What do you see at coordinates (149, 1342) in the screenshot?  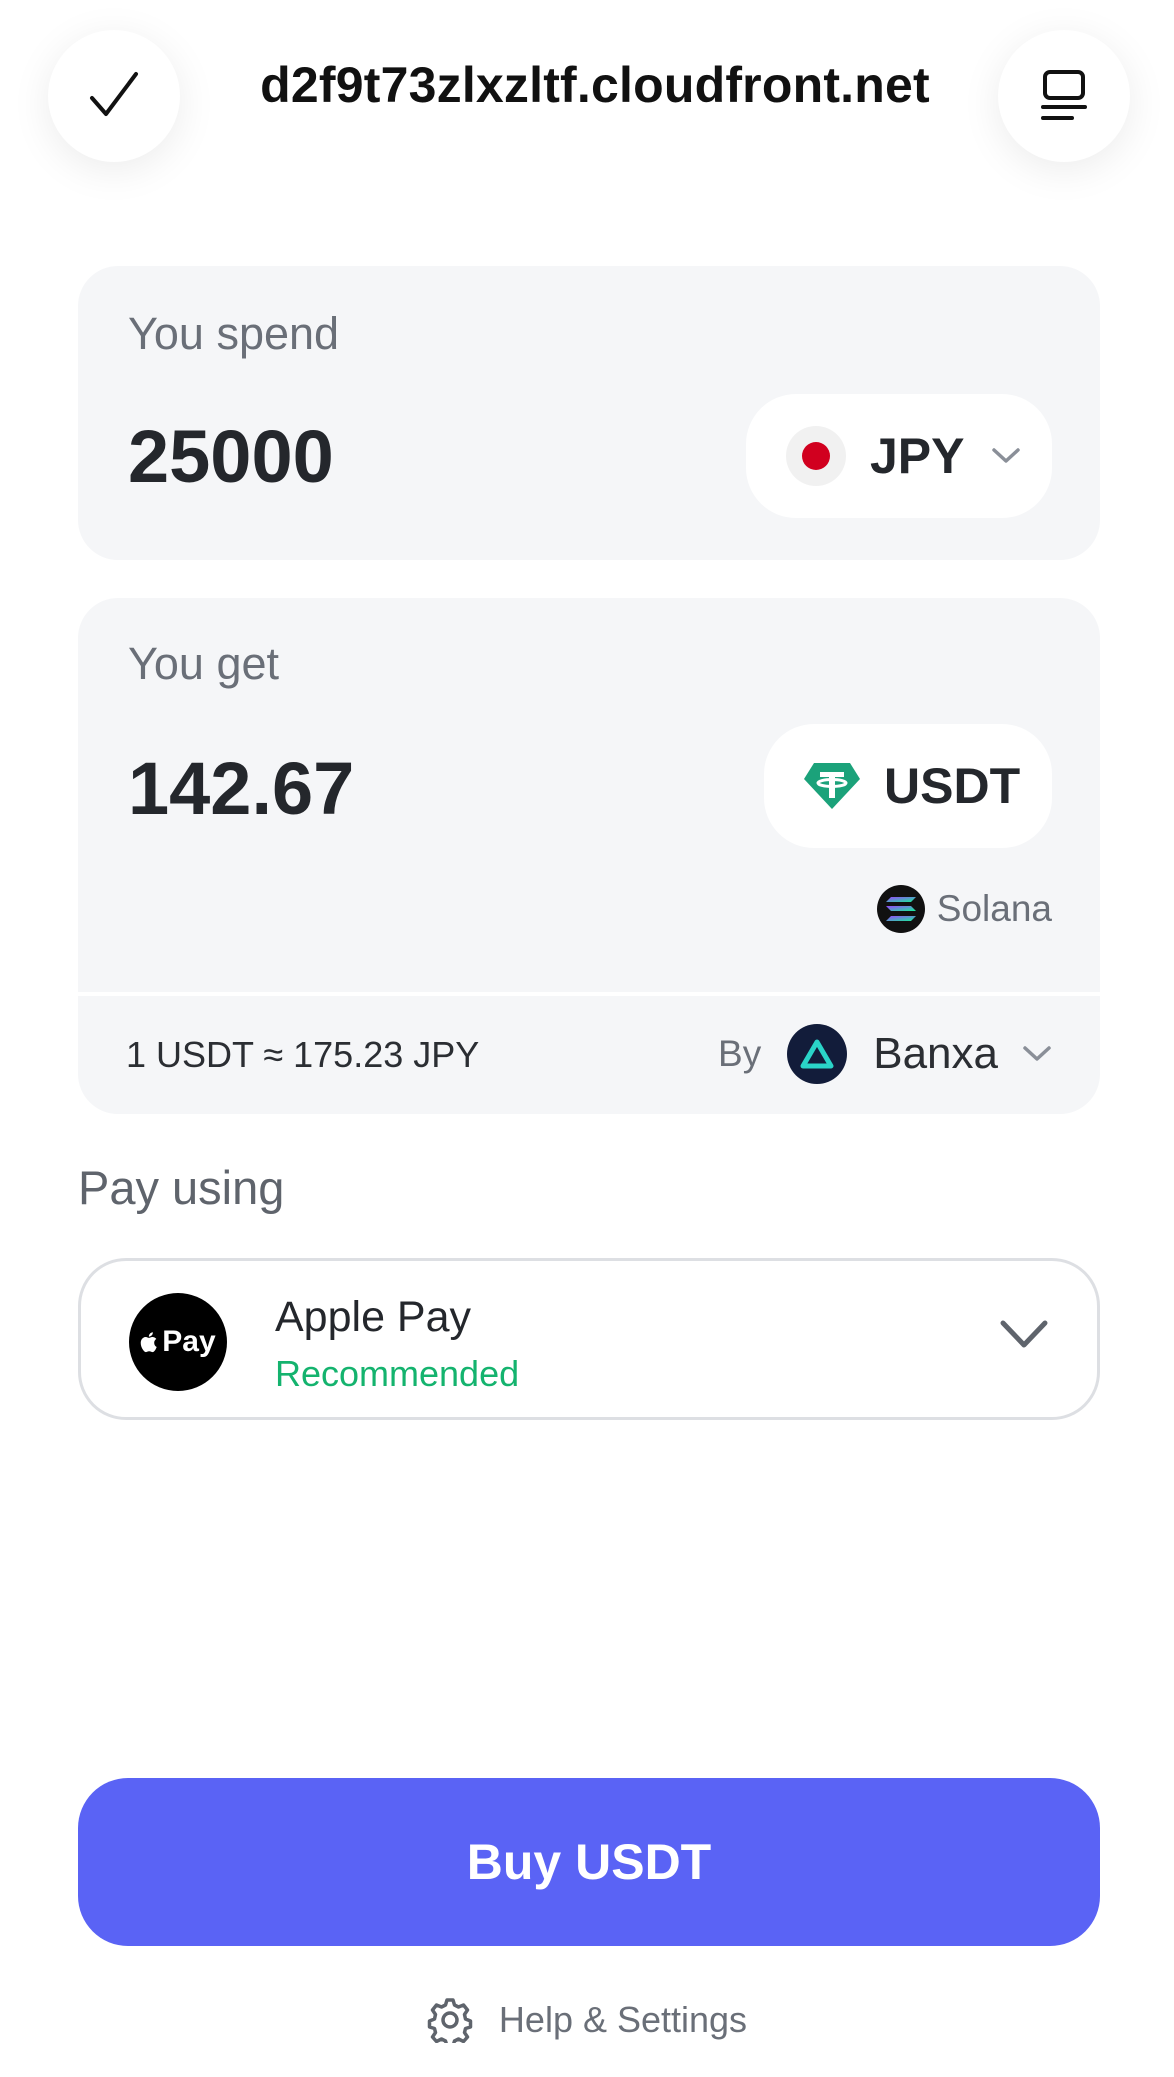 I see `apple-icon` at bounding box center [149, 1342].